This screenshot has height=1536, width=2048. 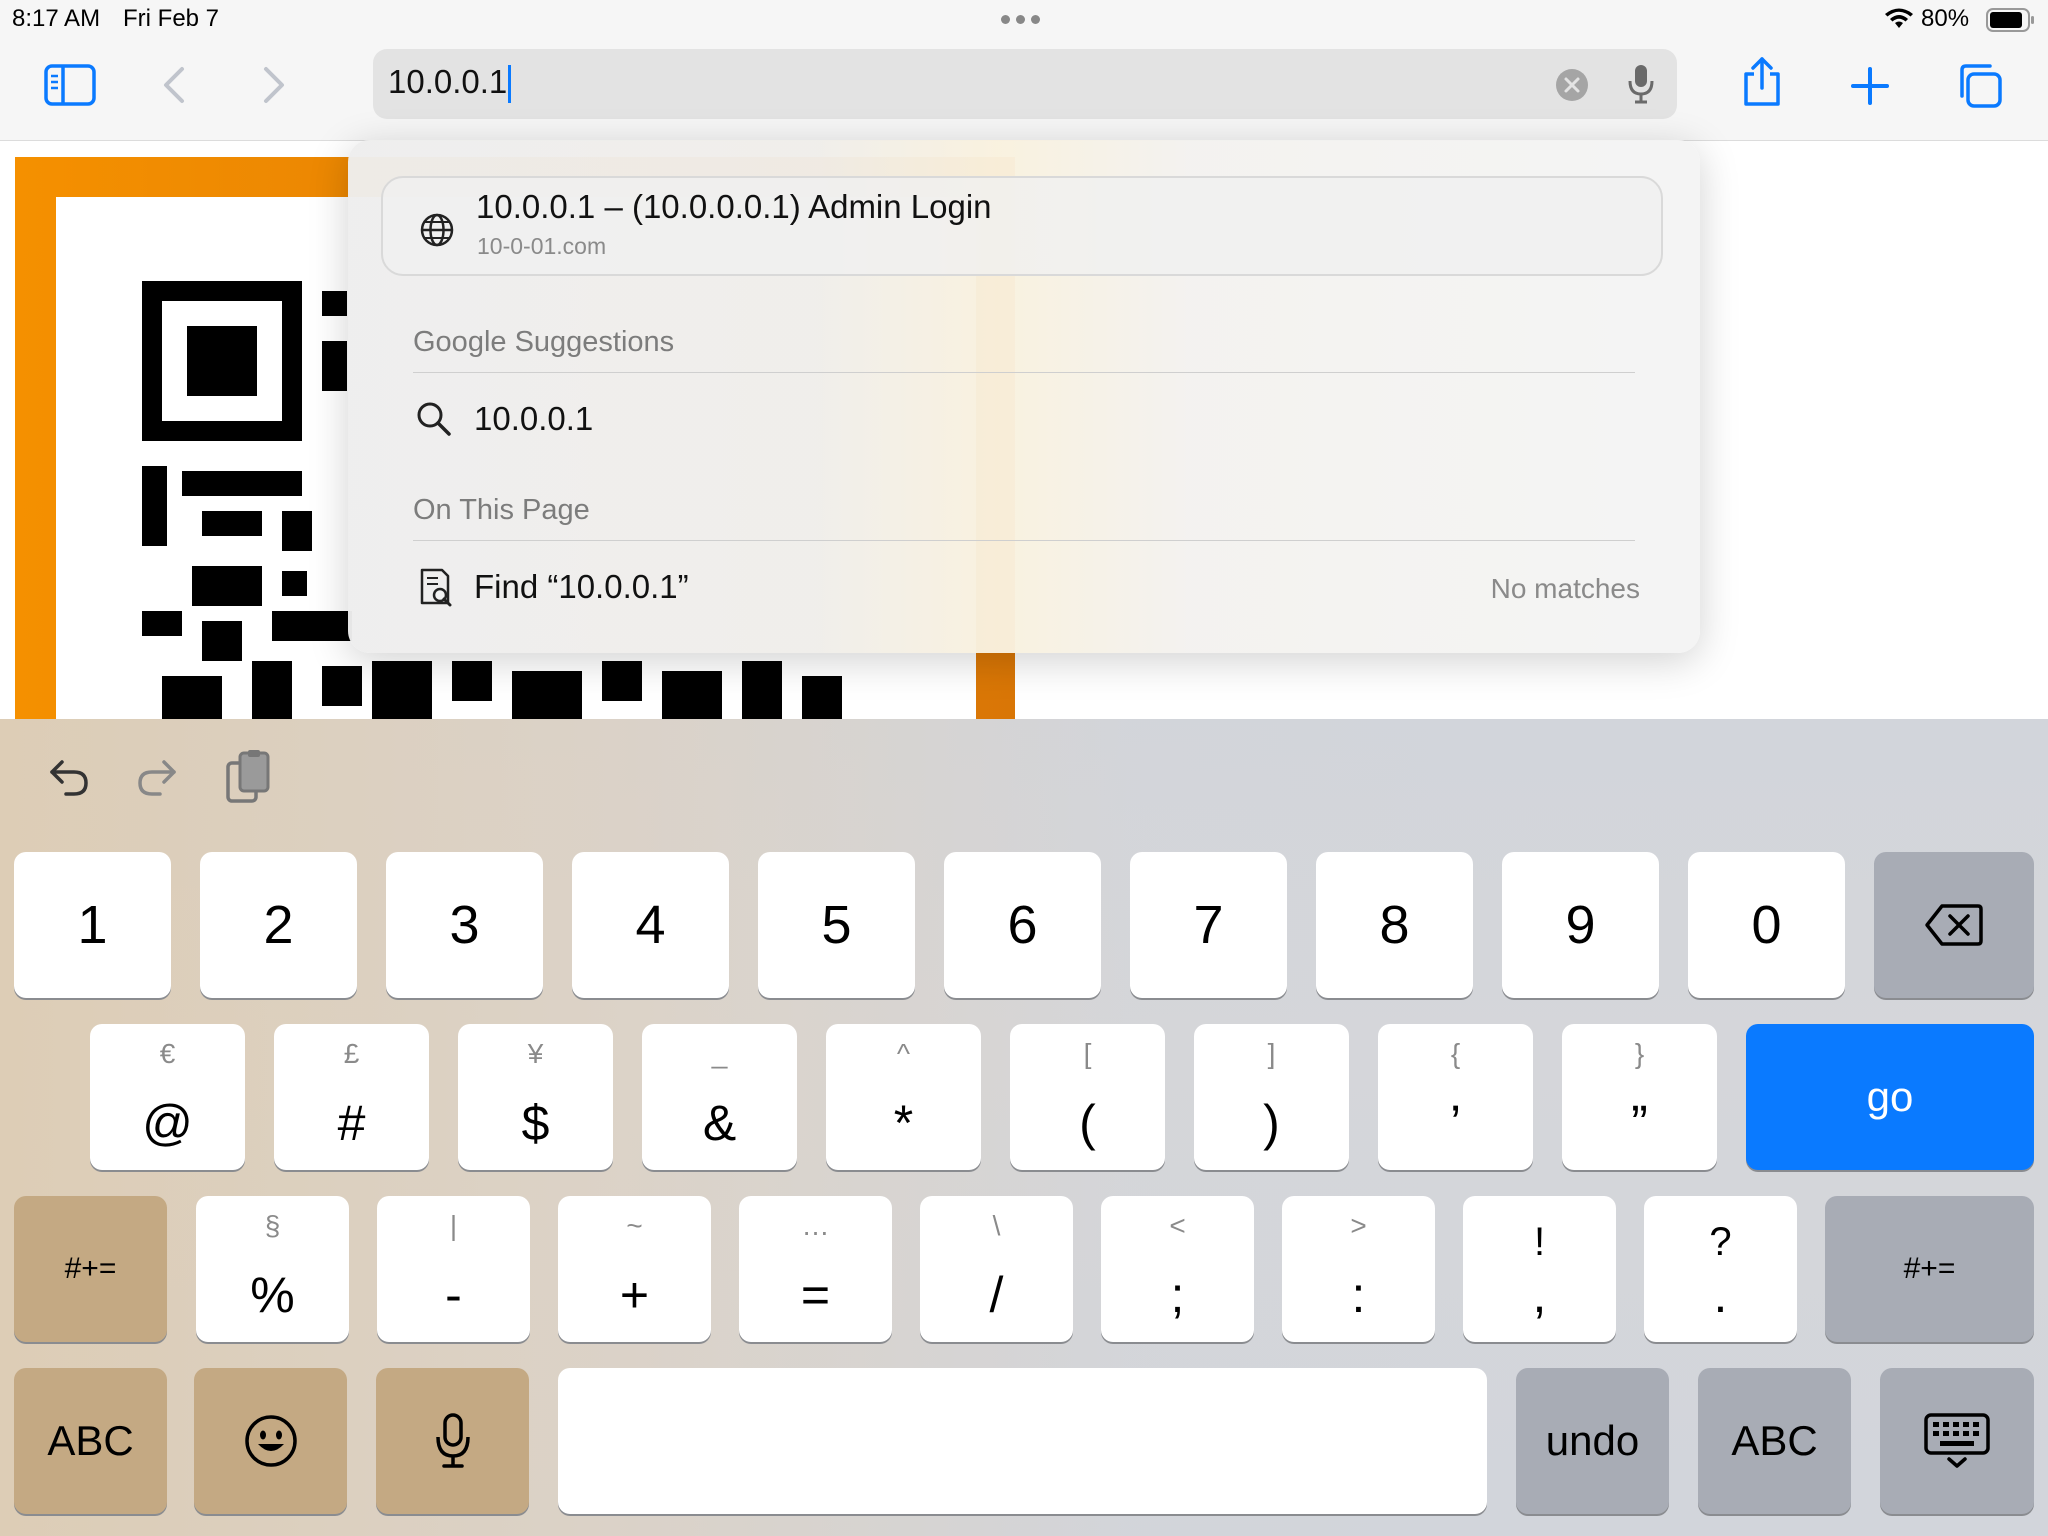 What do you see at coordinates (1592, 1441) in the screenshot?
I see `undo-key: undo` at bounding box center [1592, 1441].